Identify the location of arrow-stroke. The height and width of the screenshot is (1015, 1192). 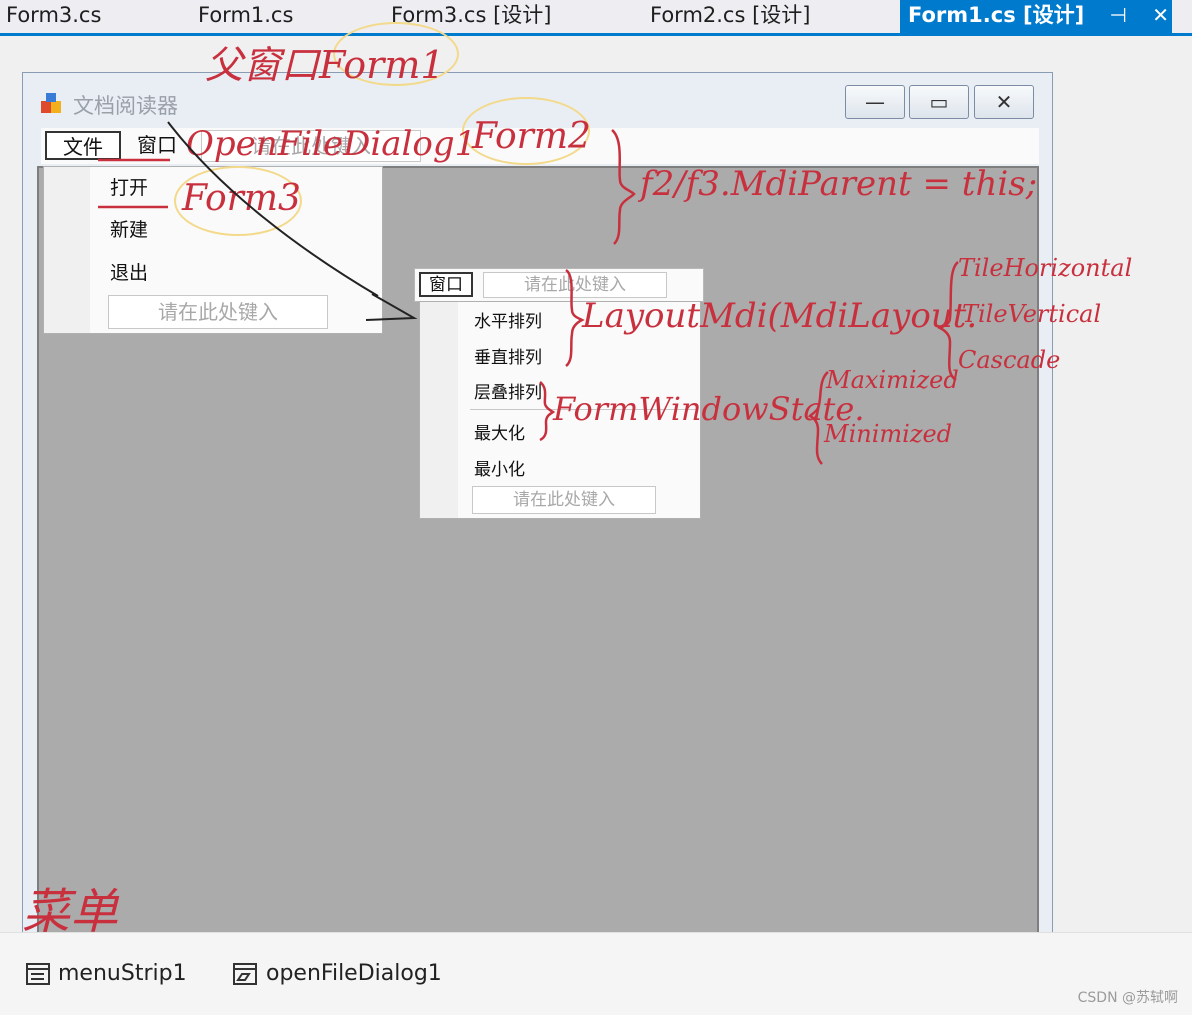
(273, 209).